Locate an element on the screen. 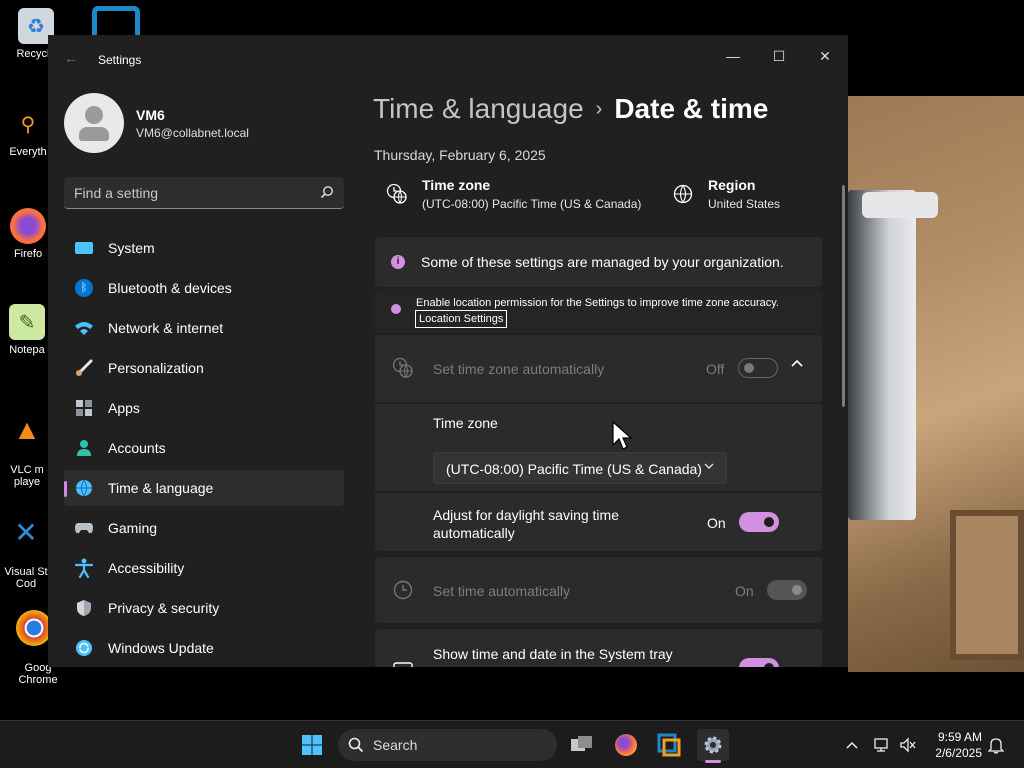 The height and width of the screenshot is (768, 1024). sidebar-item-privacy: Privacy & security is located at coordinates (204, 608).